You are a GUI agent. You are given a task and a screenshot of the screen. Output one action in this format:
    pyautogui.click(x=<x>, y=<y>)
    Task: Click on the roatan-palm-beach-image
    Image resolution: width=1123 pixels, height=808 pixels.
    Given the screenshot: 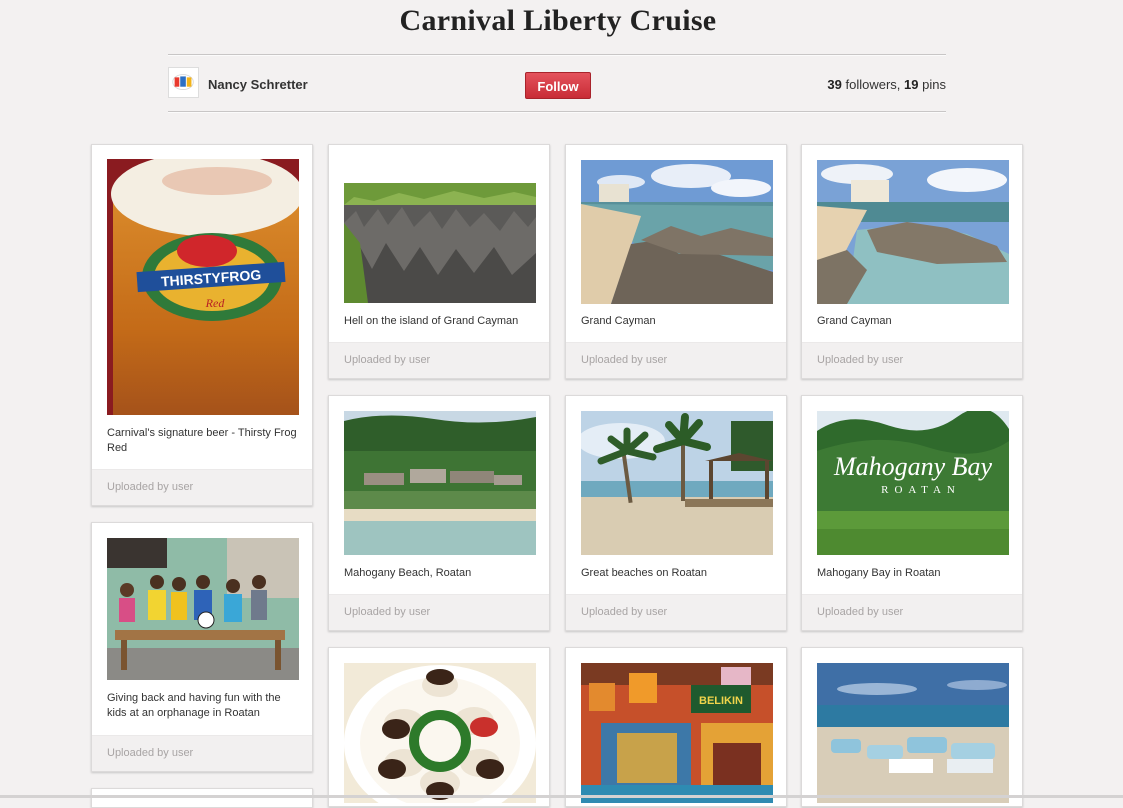 What is the action you would take?
    pyautogui.click(x=677, y=483)
    